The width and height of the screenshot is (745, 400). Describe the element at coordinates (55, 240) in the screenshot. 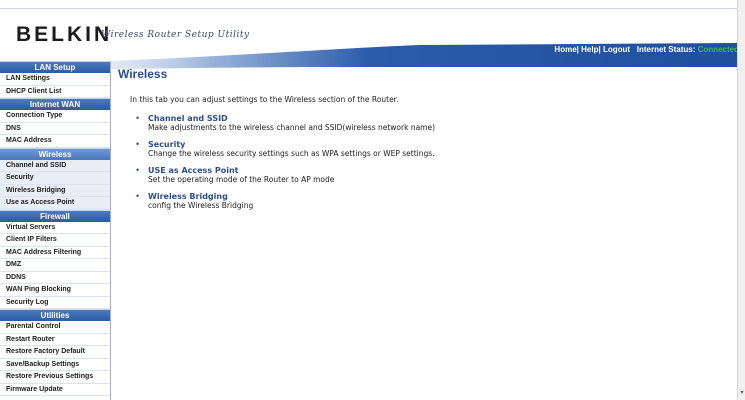

I see `sidebar-item-client-ip-filters: Client IP Filters` at that location.